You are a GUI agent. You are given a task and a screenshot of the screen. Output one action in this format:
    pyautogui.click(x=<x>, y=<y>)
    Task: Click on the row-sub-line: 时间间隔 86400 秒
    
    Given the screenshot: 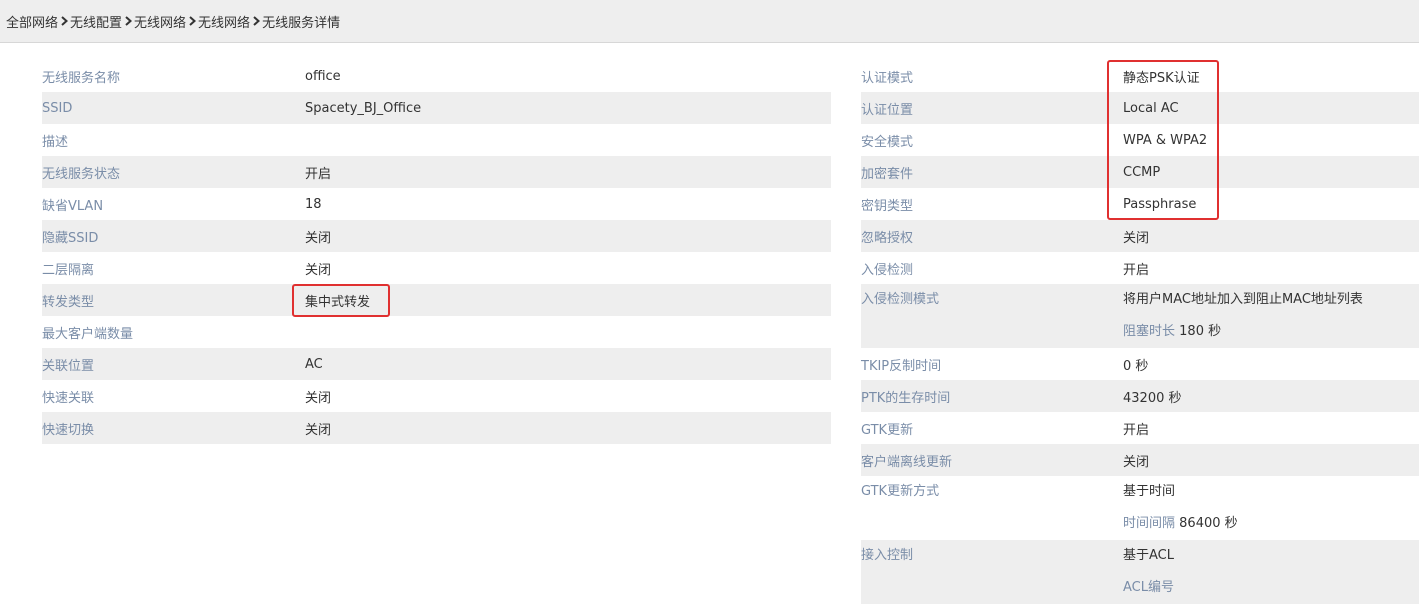 What is the action you would take?
    pyautogui.click(x=1180, y=524)
    